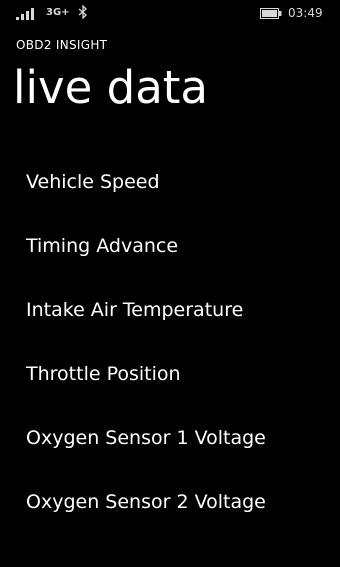  What do you see at coordinates (170, 512) in the screenshot?
I see `list-item-oxygen-sensor-2-voltage: Oxygen Sensor 2 Voltage` at bounding box center [170, 512].